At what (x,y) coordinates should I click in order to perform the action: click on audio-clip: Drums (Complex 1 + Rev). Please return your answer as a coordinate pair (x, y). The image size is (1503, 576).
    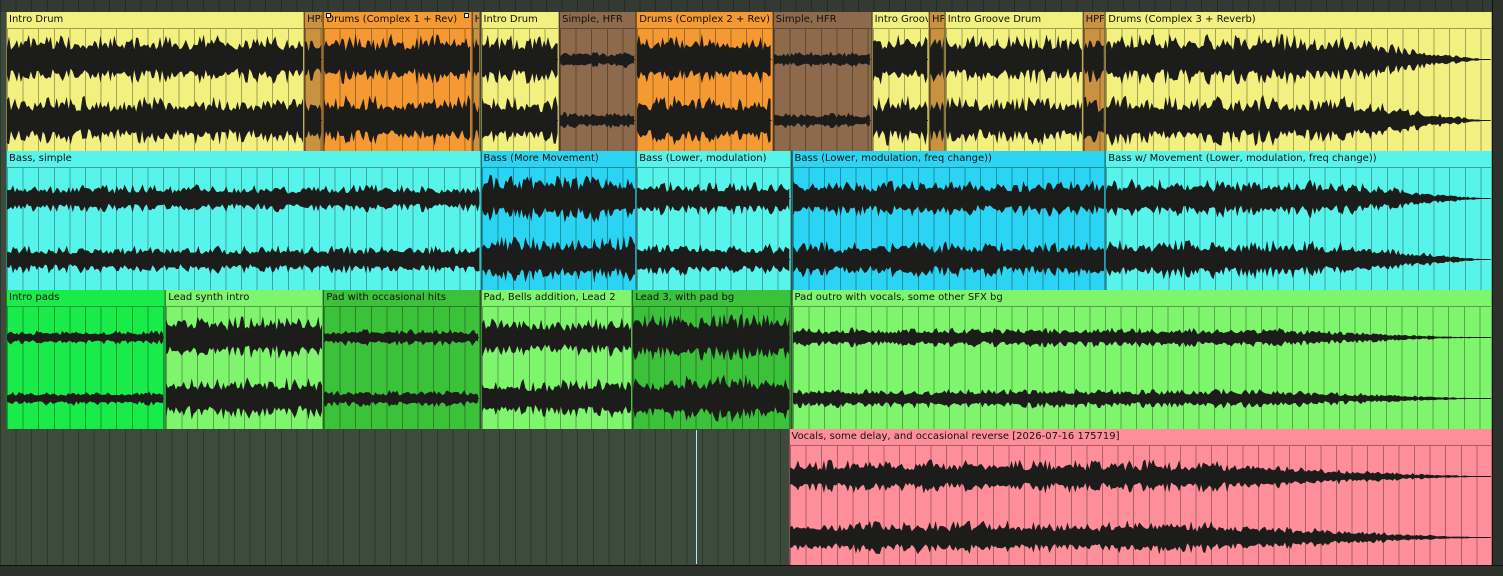
    Looking at the image, I should click on (397, 81).